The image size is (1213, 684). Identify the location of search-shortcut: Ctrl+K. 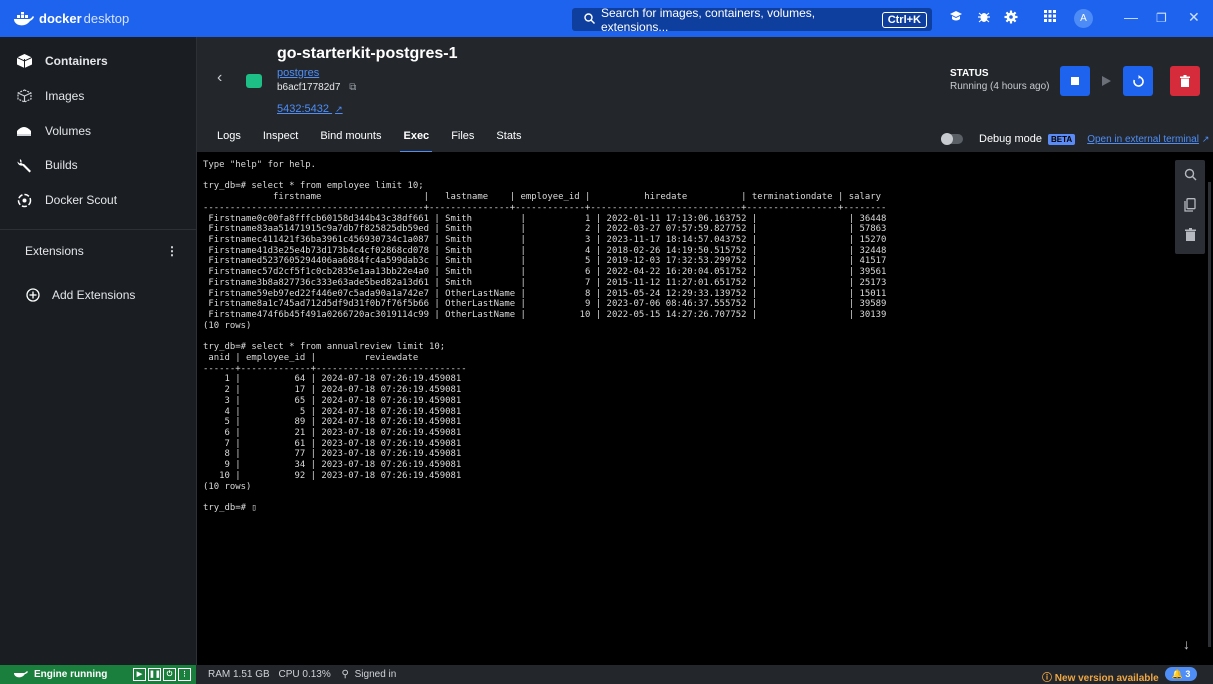
(904, 19).